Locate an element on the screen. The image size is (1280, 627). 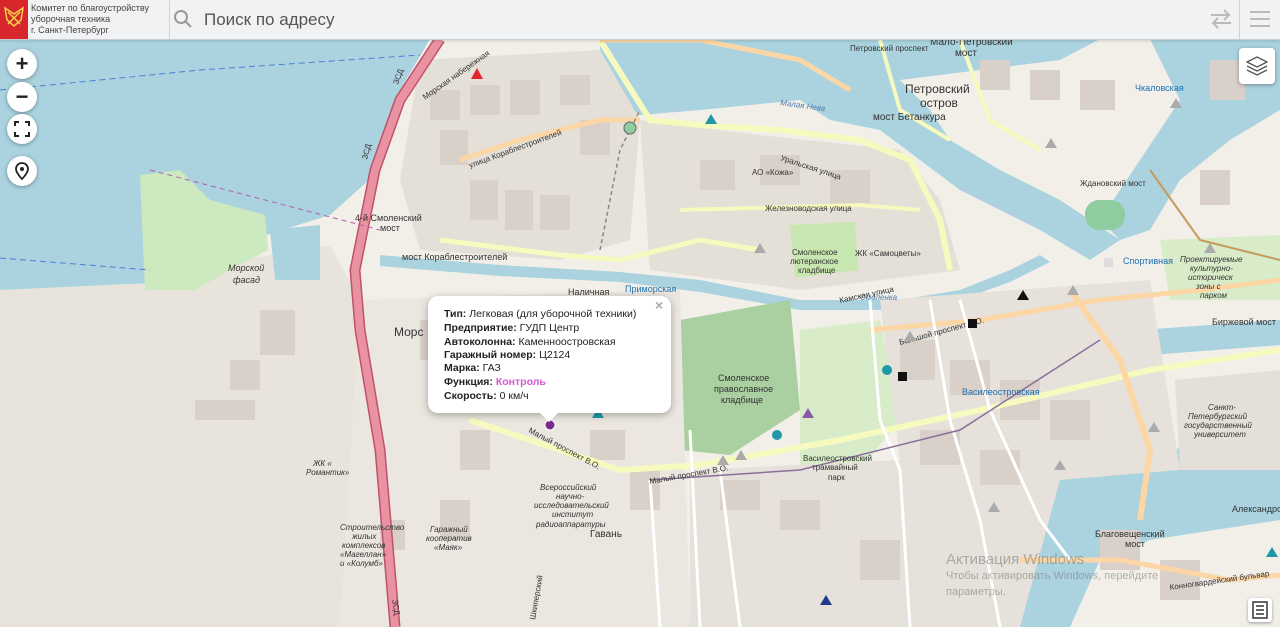
label-garazh-2: кооператив is located at coordinates (449, 538).